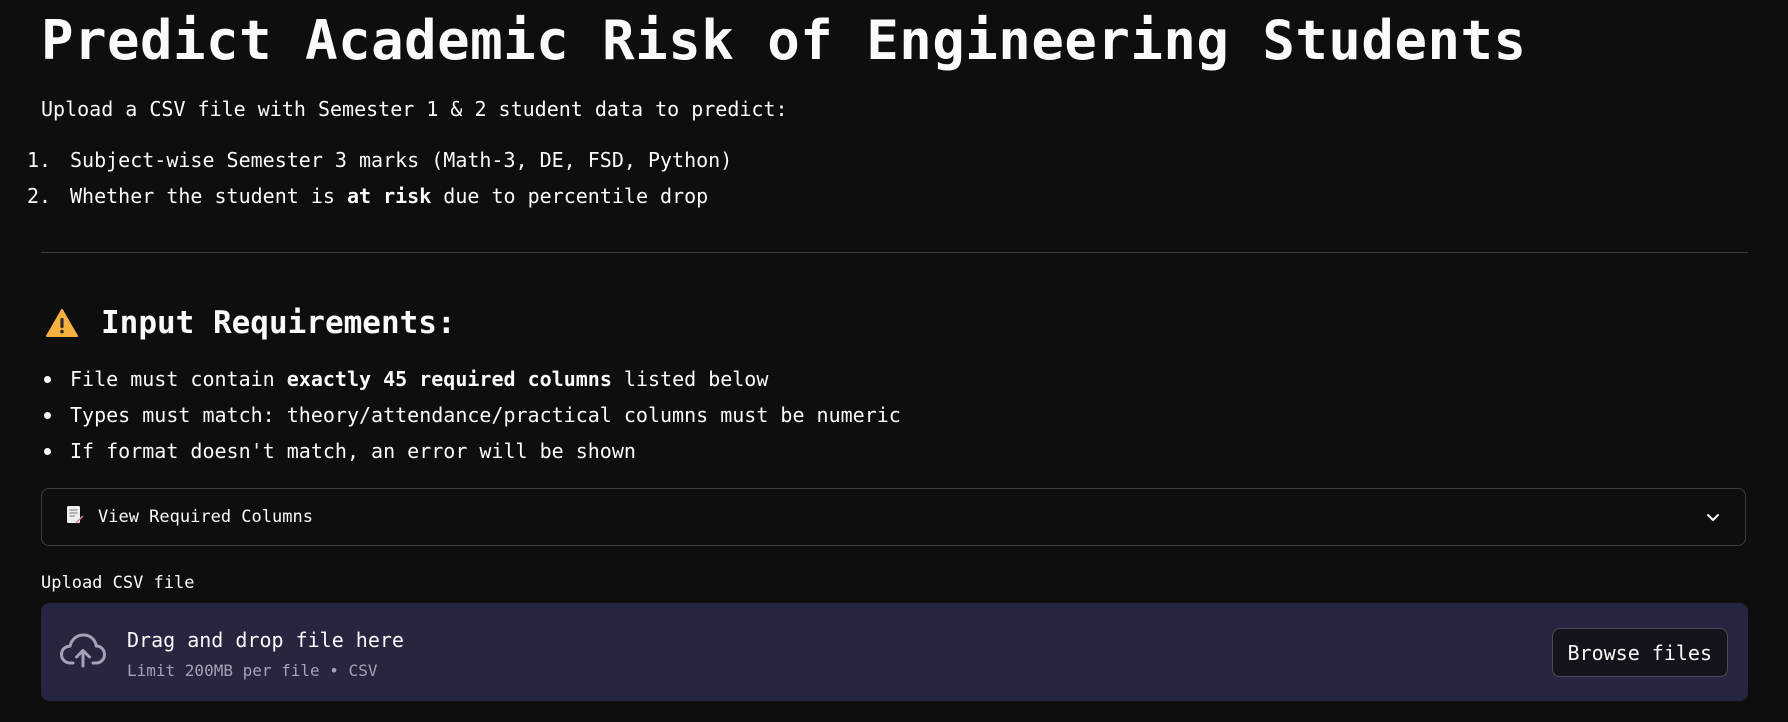 The width and height of the screenshot is (1788, 722). Describe the element at coordinates (205, 517) in the screenshot. I see `expander-label: View Required Columns` at that location.